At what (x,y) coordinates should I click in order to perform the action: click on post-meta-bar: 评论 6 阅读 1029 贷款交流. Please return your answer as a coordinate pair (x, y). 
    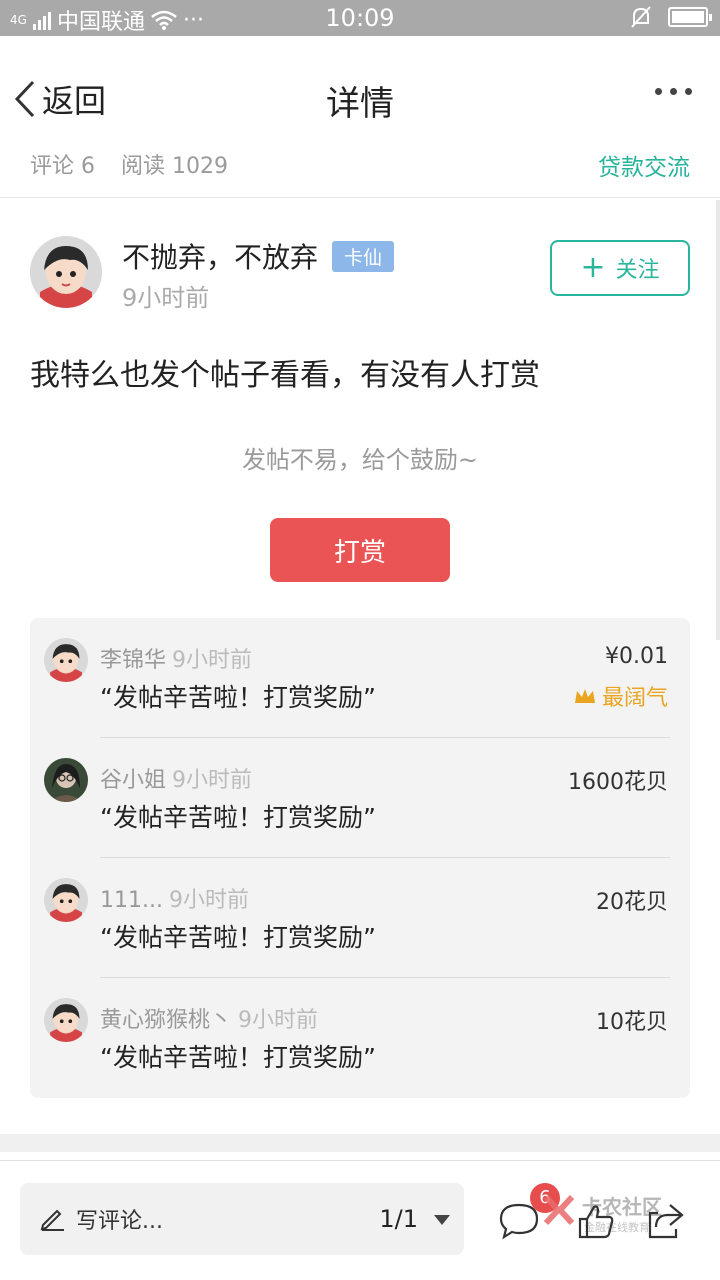
    Looking at the image, I should click on (360, 172).